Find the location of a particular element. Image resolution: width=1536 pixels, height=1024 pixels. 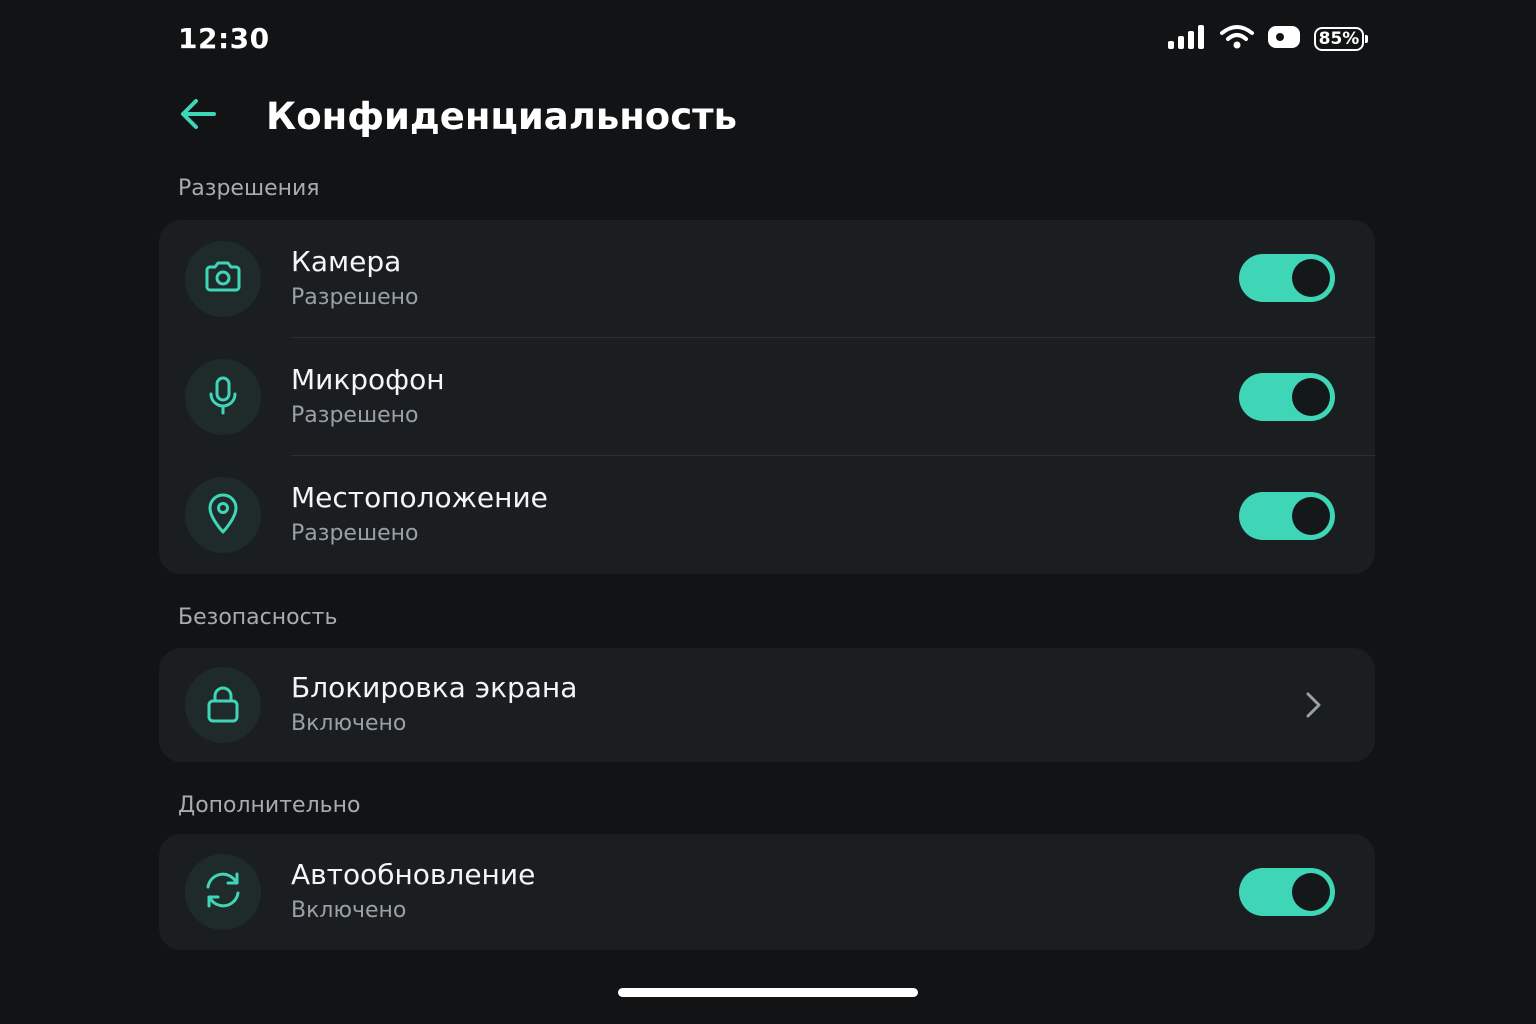

row-text: Автообновление Включено is located at coordinates (413, 892).